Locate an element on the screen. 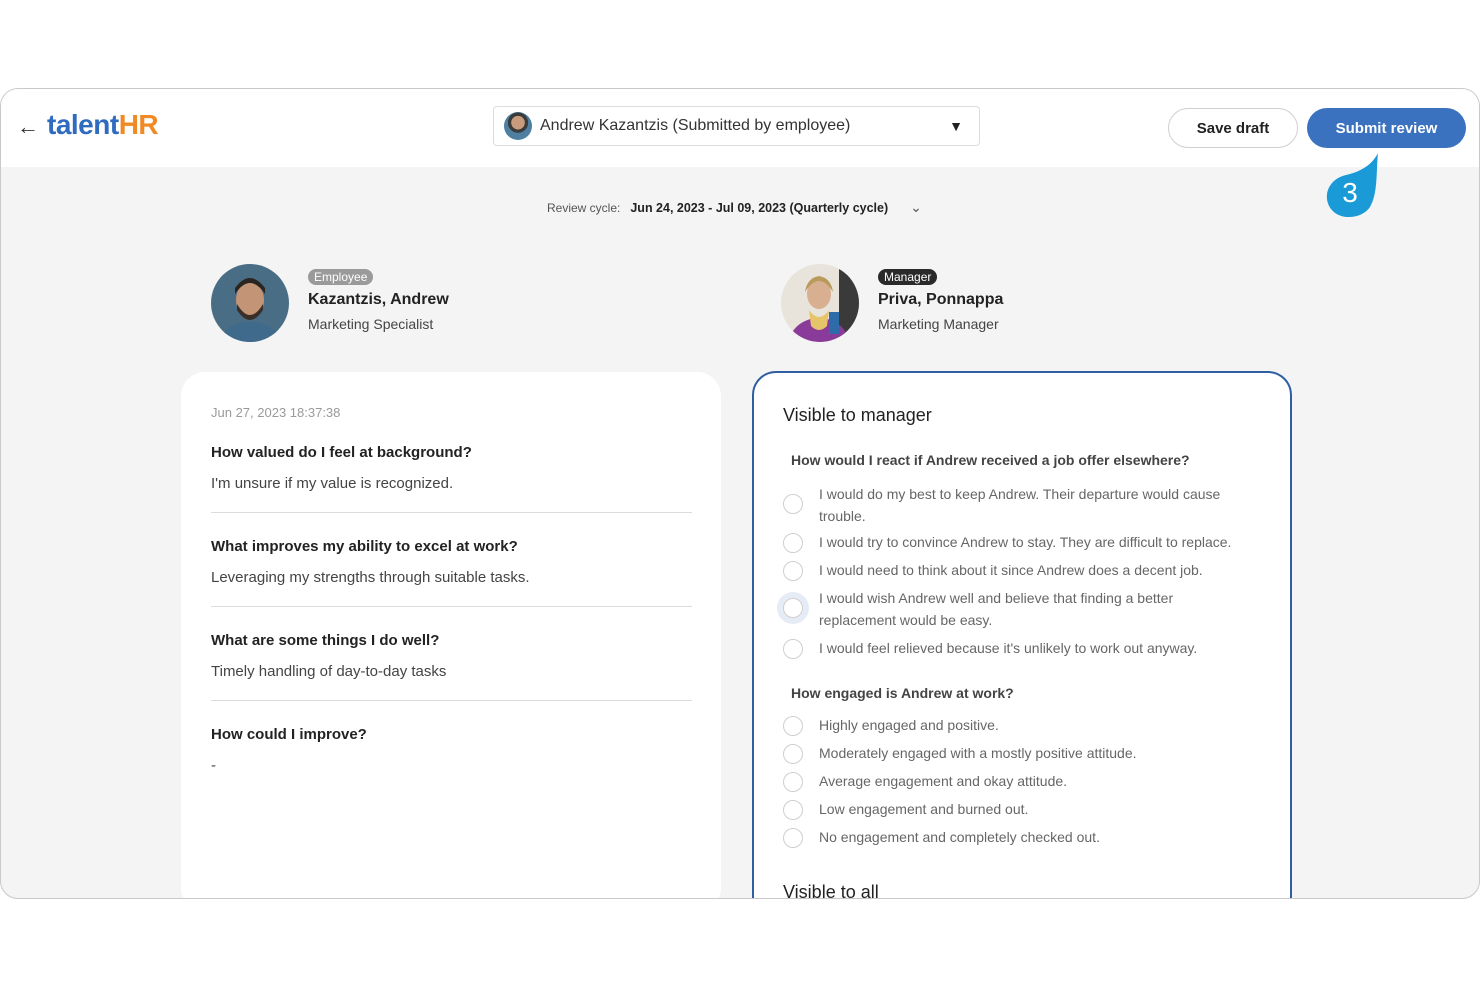  employee-select-label: Andrew Kazantzis (Submitted by employee) is located at coordinates (695, 125).